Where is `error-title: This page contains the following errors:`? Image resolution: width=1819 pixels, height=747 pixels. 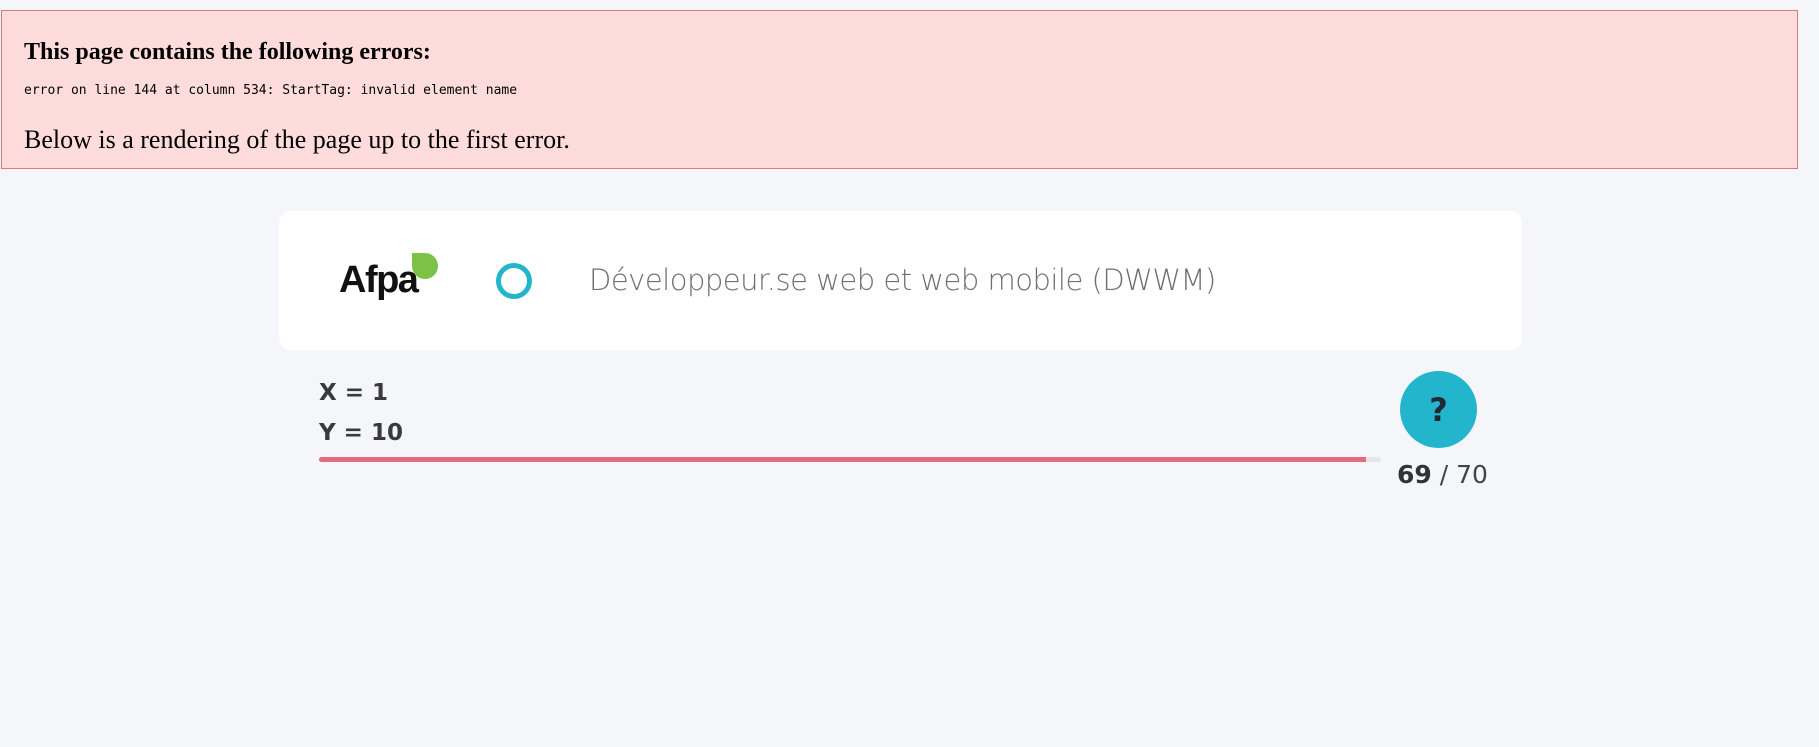
error-title: This page contains the following errors: is located at coordinates (227, 52).